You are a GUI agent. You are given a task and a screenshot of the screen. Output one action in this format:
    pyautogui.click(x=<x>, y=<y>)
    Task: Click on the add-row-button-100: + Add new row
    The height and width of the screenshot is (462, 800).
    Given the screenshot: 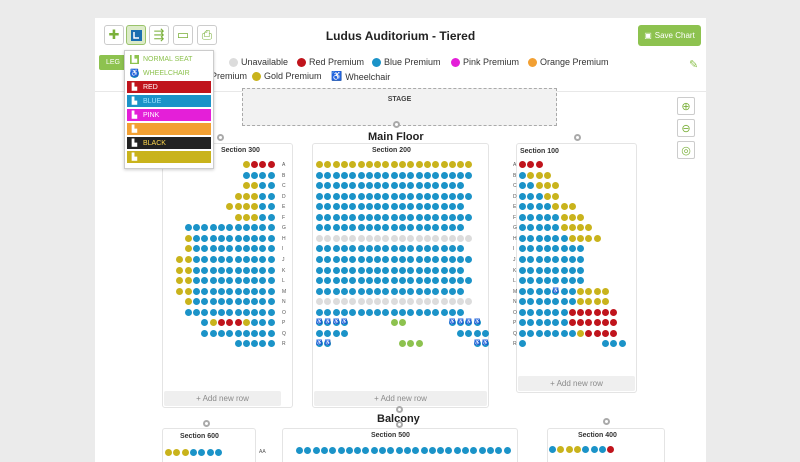 What is the action you would take?
    pyautogui.click(x=576, y=383)
    